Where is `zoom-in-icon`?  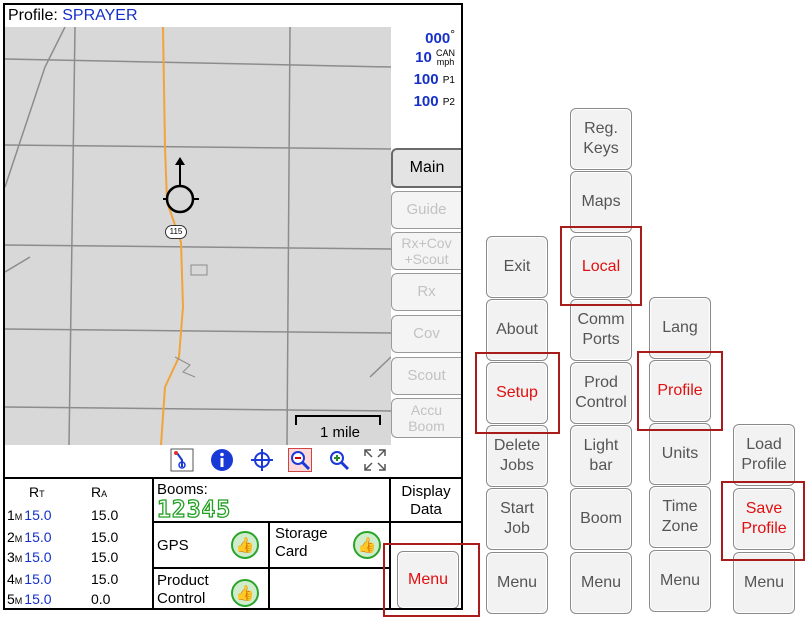 zoom-in-icon is located at coordinates (339, 460).